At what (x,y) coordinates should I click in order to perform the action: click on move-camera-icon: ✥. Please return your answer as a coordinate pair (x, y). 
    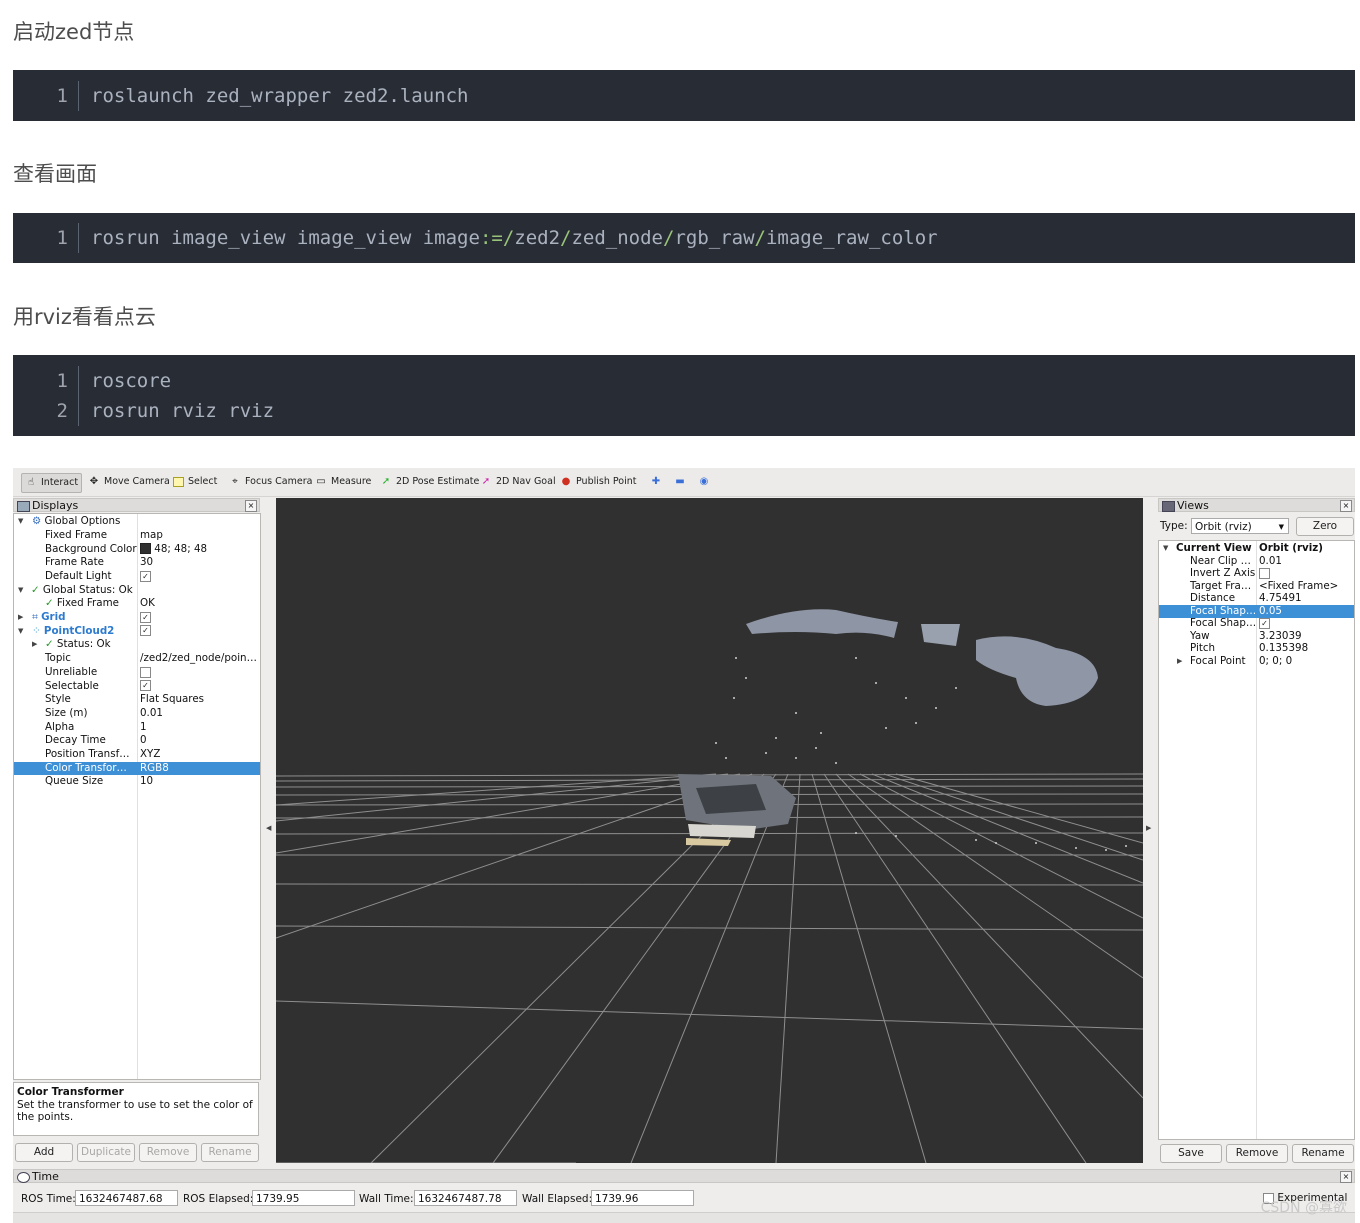
    Looking at the image, I should click on (94, 481).